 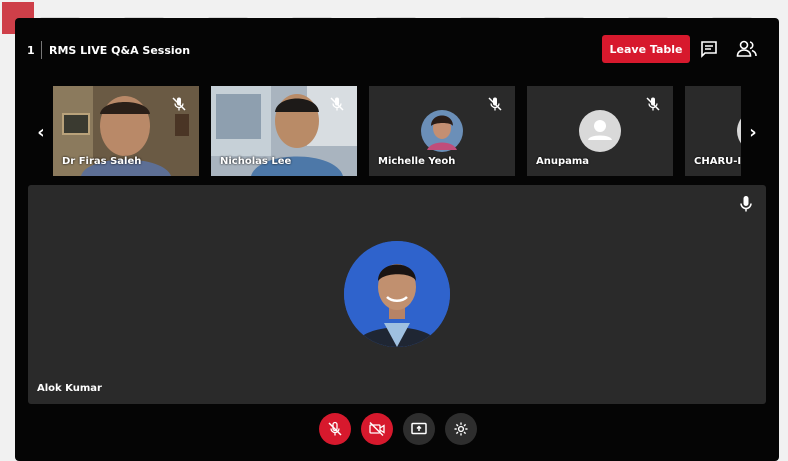 What do you see at coordinates (102, 161) in the screenshot?
I see `participant-name: Dr Firas Saleh` at bounding box center [102, 161].